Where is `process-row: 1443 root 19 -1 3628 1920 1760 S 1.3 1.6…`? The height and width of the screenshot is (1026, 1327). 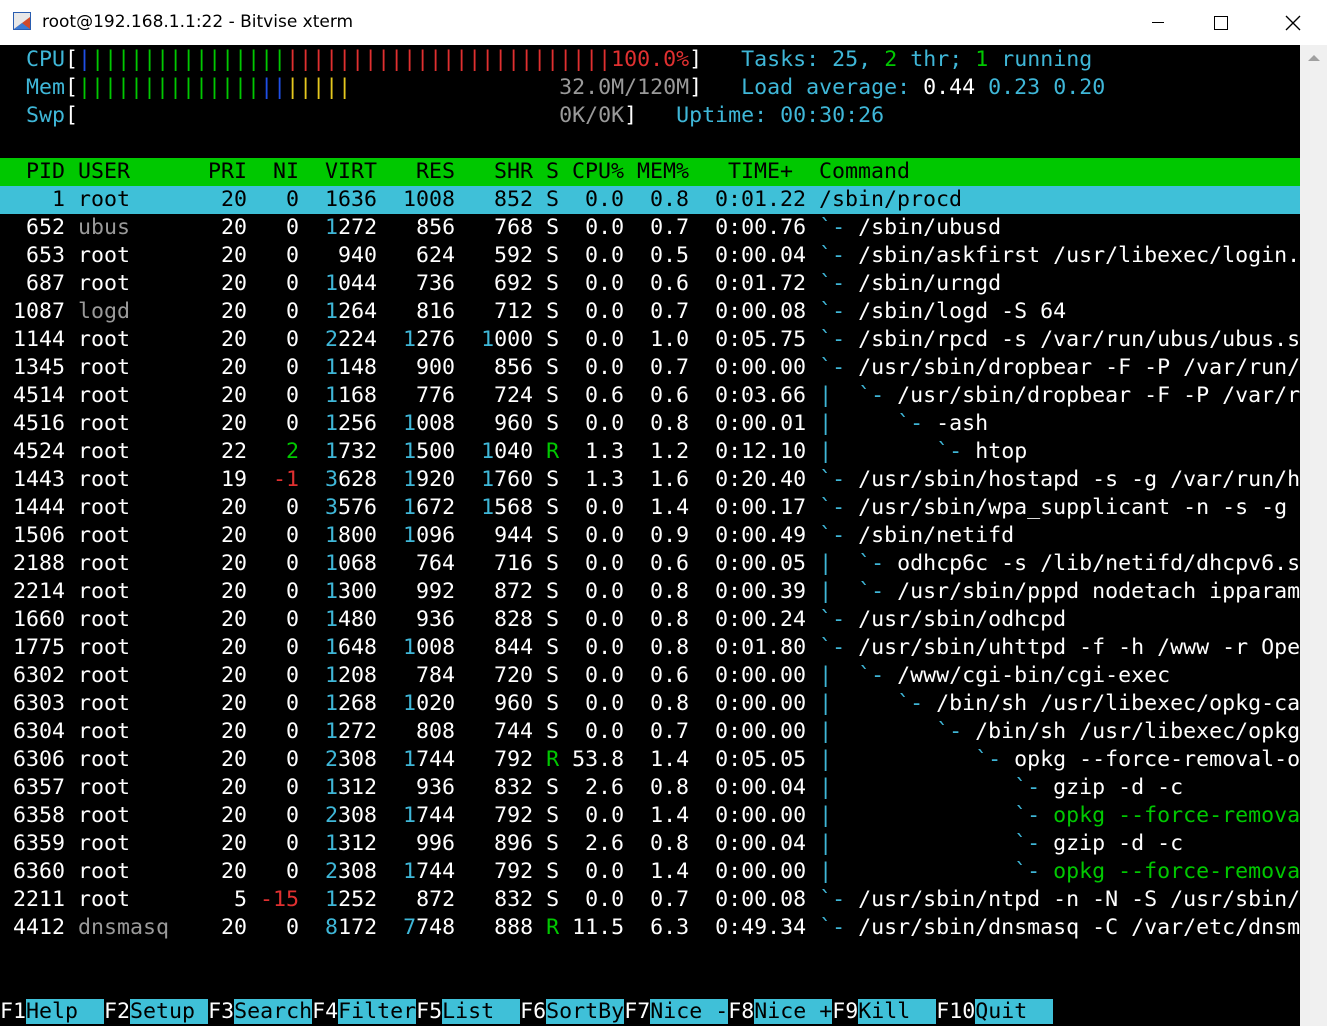 process-row: 1443 root 19 -1 3628 1920 1760 S 1.3 1.6… is located at coordinates (650, 480).